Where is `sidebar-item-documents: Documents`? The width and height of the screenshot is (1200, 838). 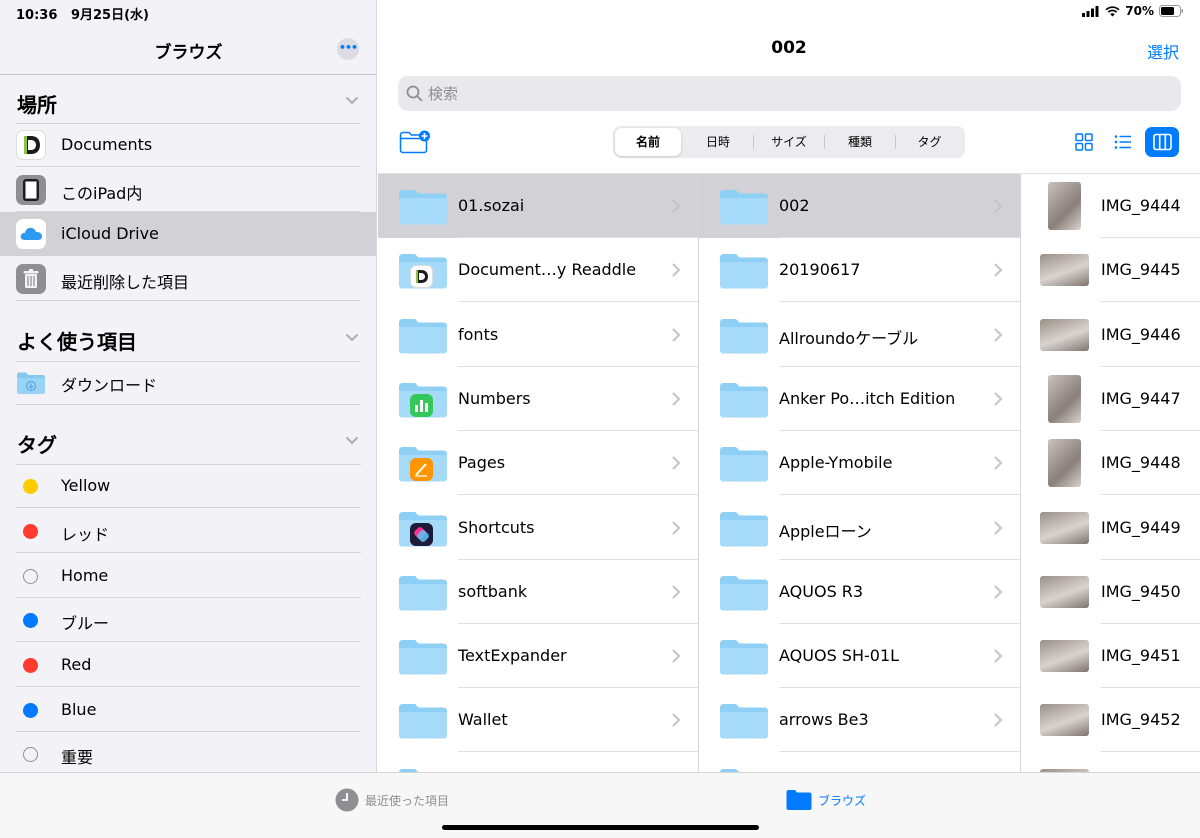
sidebar-item-documents: Documents is located at coordinates (188, 145).